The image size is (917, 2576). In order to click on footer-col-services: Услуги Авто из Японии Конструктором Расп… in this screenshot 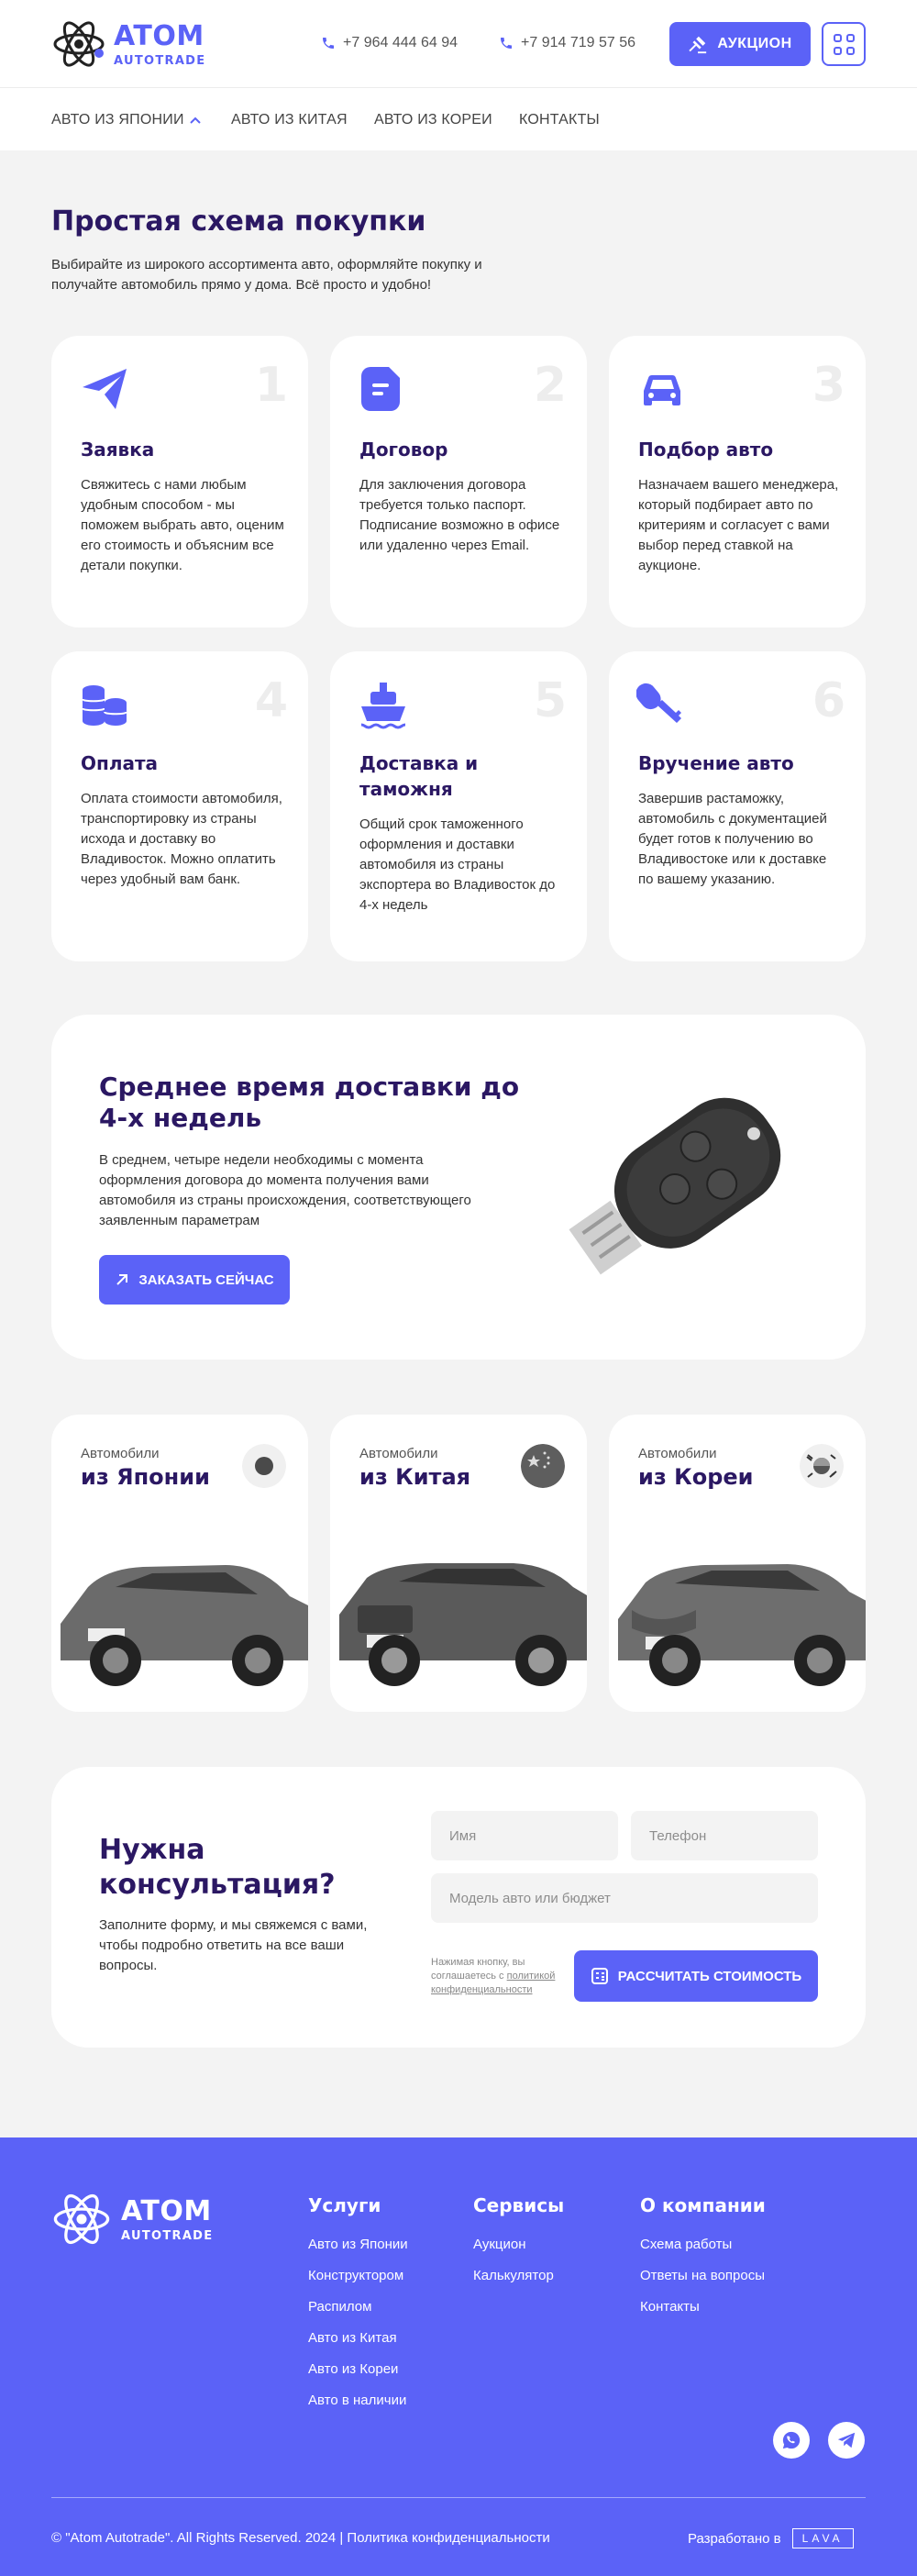, I will do `click(358, 2309)`.